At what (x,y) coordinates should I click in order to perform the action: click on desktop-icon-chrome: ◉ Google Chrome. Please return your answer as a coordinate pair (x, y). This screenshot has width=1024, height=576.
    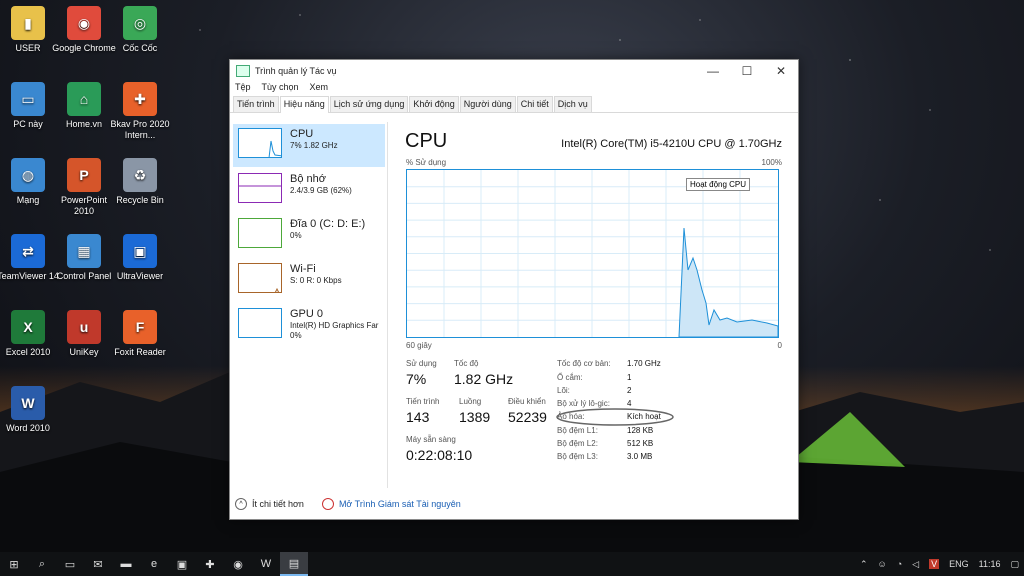
    Looking at the image, I should click on (84, 30).